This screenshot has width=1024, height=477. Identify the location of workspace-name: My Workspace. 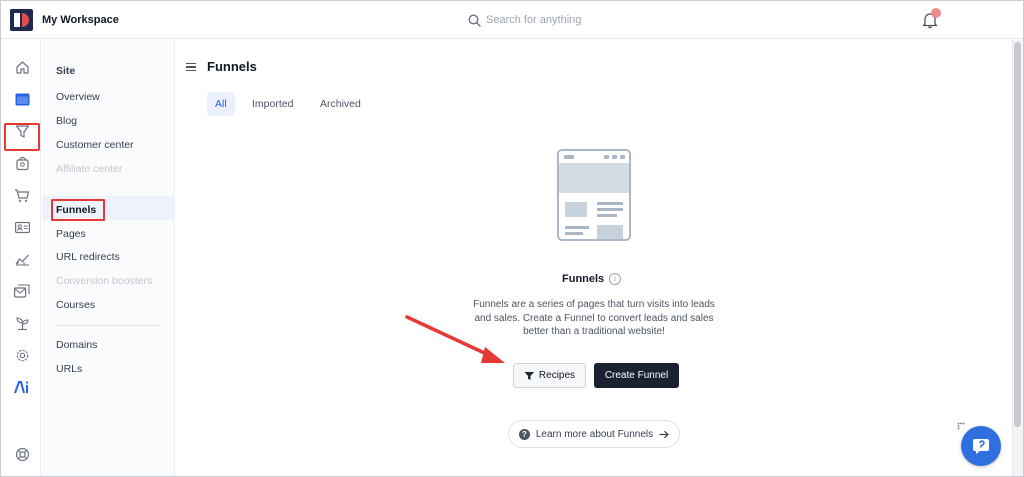
(80, 20).